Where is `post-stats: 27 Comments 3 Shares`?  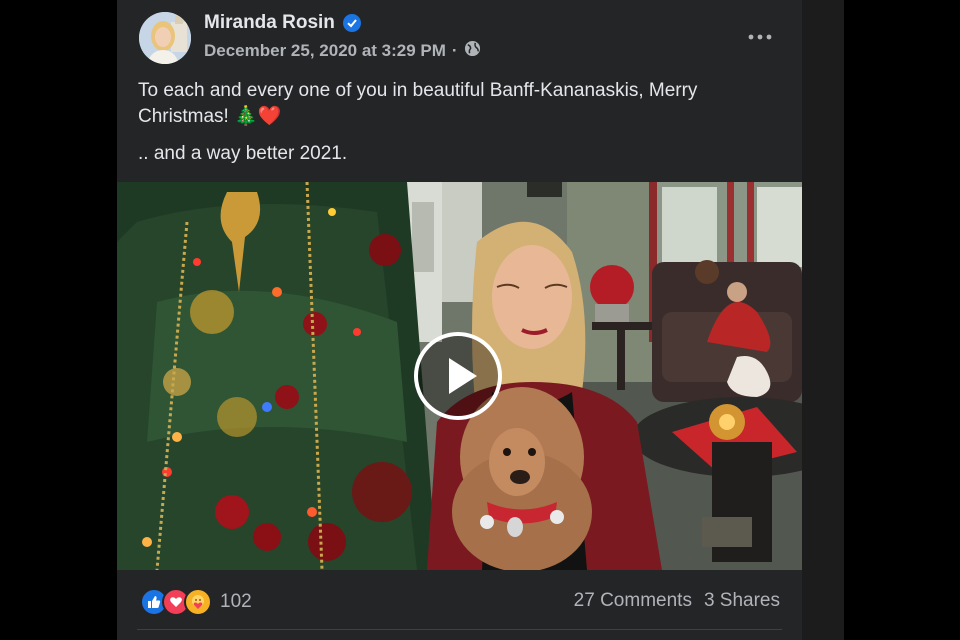
post-stats: 27 Comments 3 Shares is located at coordinates (677, 601).